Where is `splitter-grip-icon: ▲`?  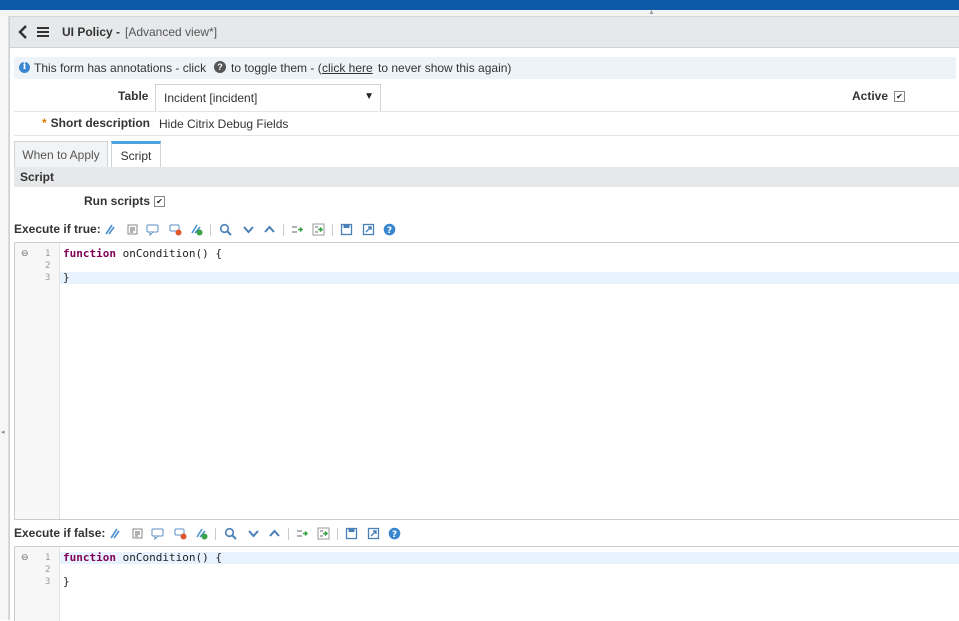
splitter-grip-icon: ▲ is located at coordinates (651, 12).